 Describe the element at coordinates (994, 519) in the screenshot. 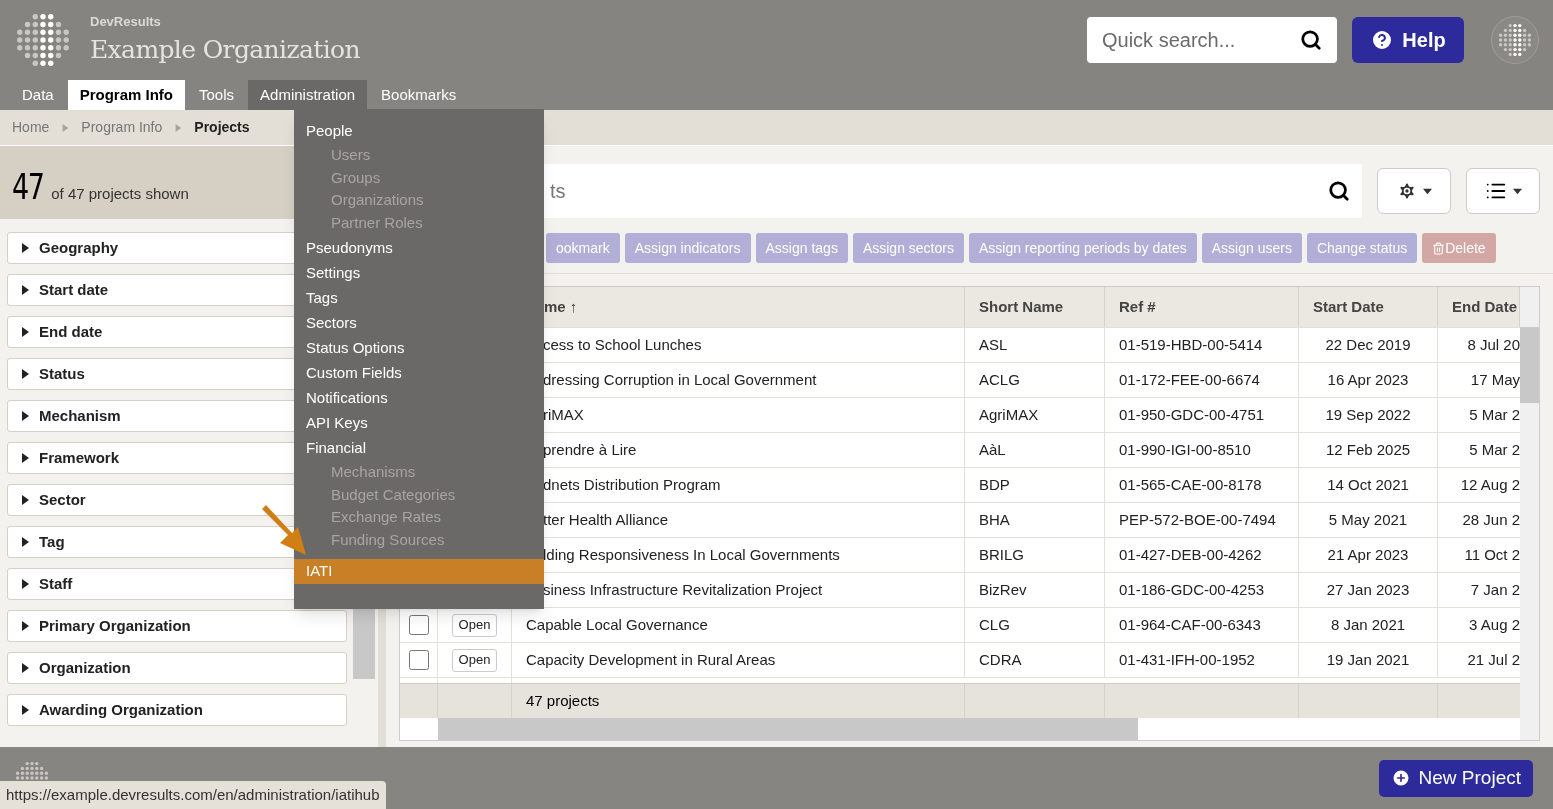

I see `table-cell-text: BHA` at that location.